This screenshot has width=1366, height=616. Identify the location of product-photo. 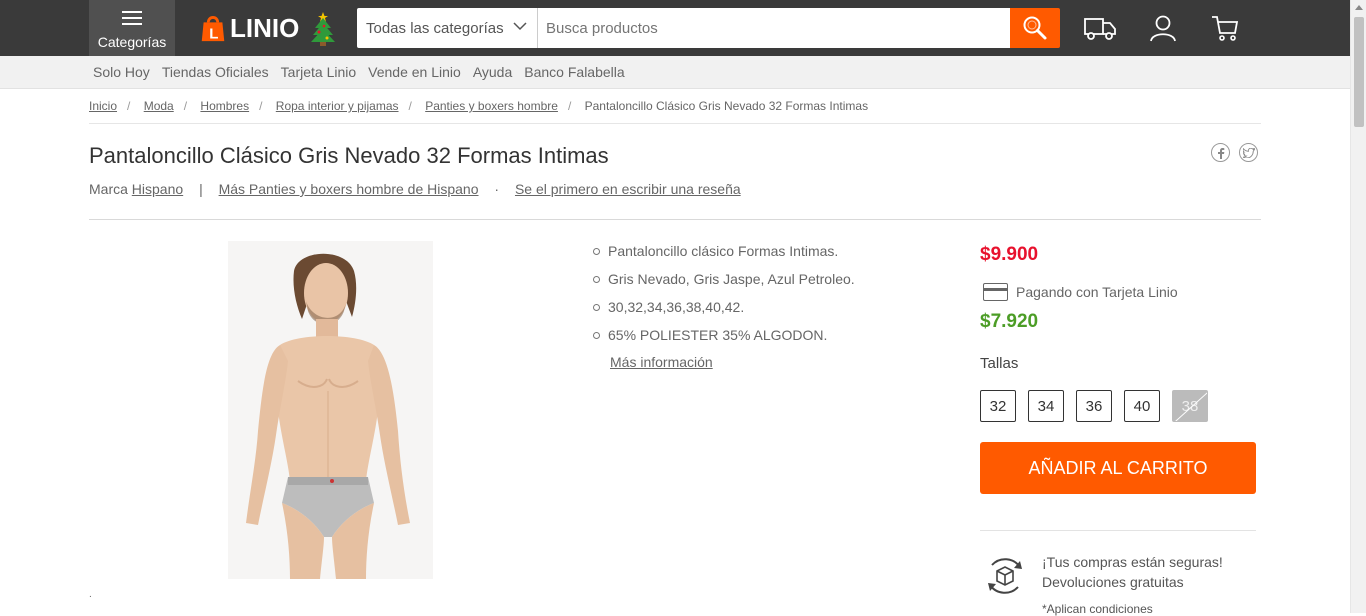
(330, 410).